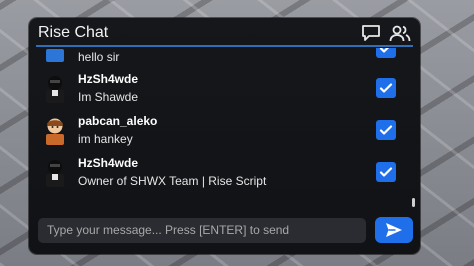  What do you see at coordinates (99, 57) in the screenshot?
I see `message-text: hello sir` at bounding box center [99, 57].